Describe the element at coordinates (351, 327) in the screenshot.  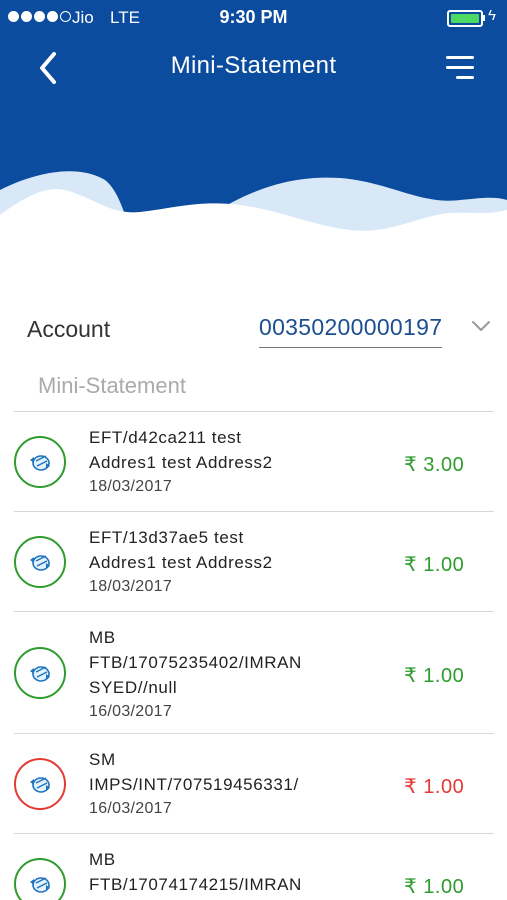
I see `account-number: 00350200000197` at that location.